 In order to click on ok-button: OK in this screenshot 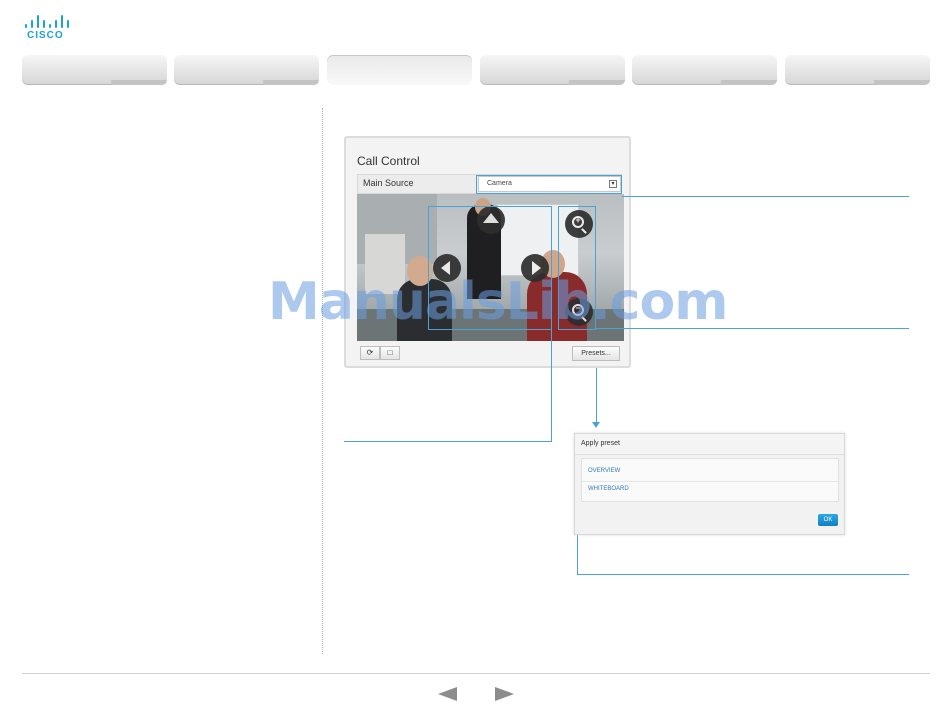, I will do `click(828, 520)`.